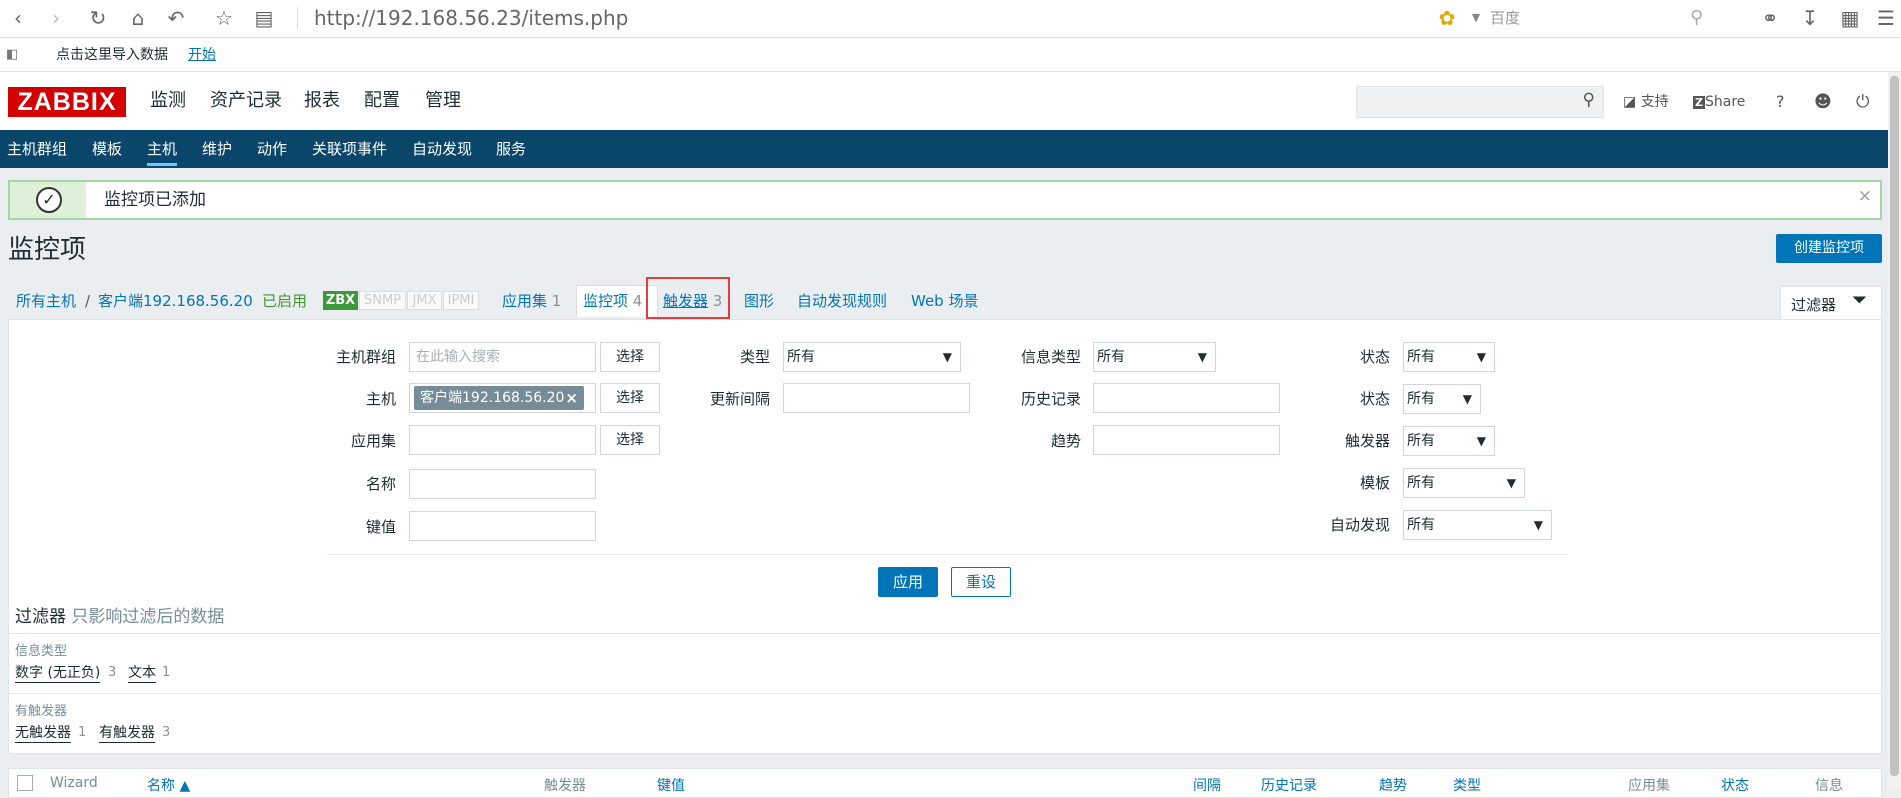  I want to click on jmx-availability-badge: JMX, so click(424, 300).